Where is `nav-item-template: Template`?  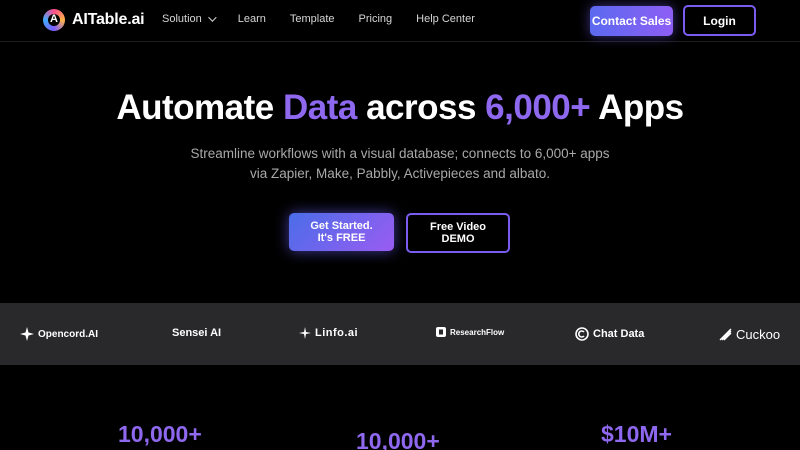
nav-item-template: Template is located at coordinates (312, 19).